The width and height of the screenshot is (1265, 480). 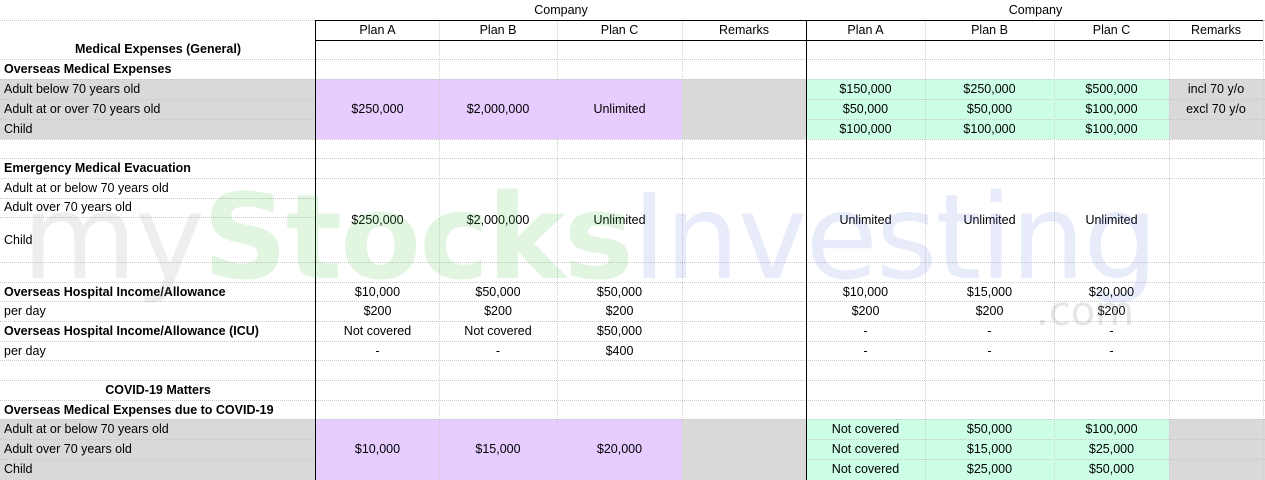 What do you see at coordinates (115, 292) in the screenshot?
I see `section-title: Overseas Hospital Income/Allowance` at bounding box center [115, 292].